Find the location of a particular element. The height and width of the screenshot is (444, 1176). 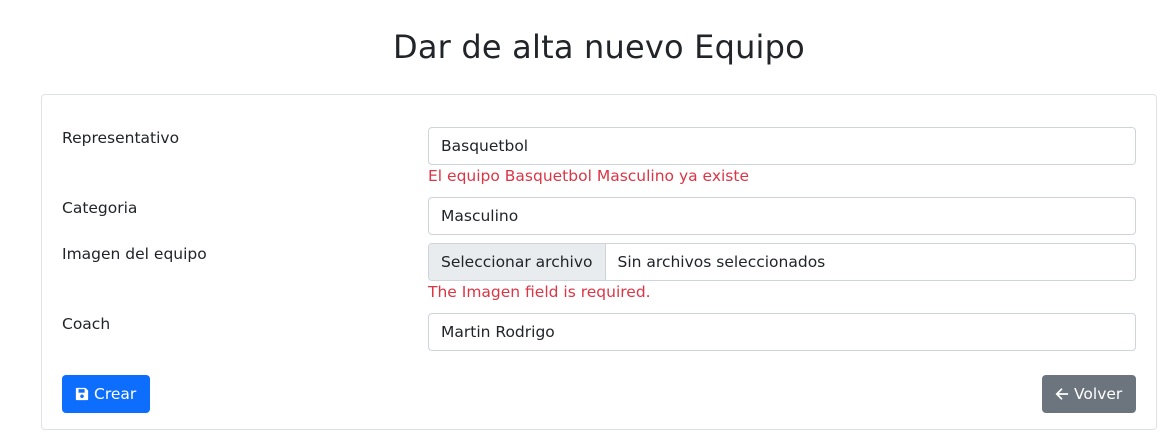

back-button-label: Volver is located at coordinates (1098, 394).